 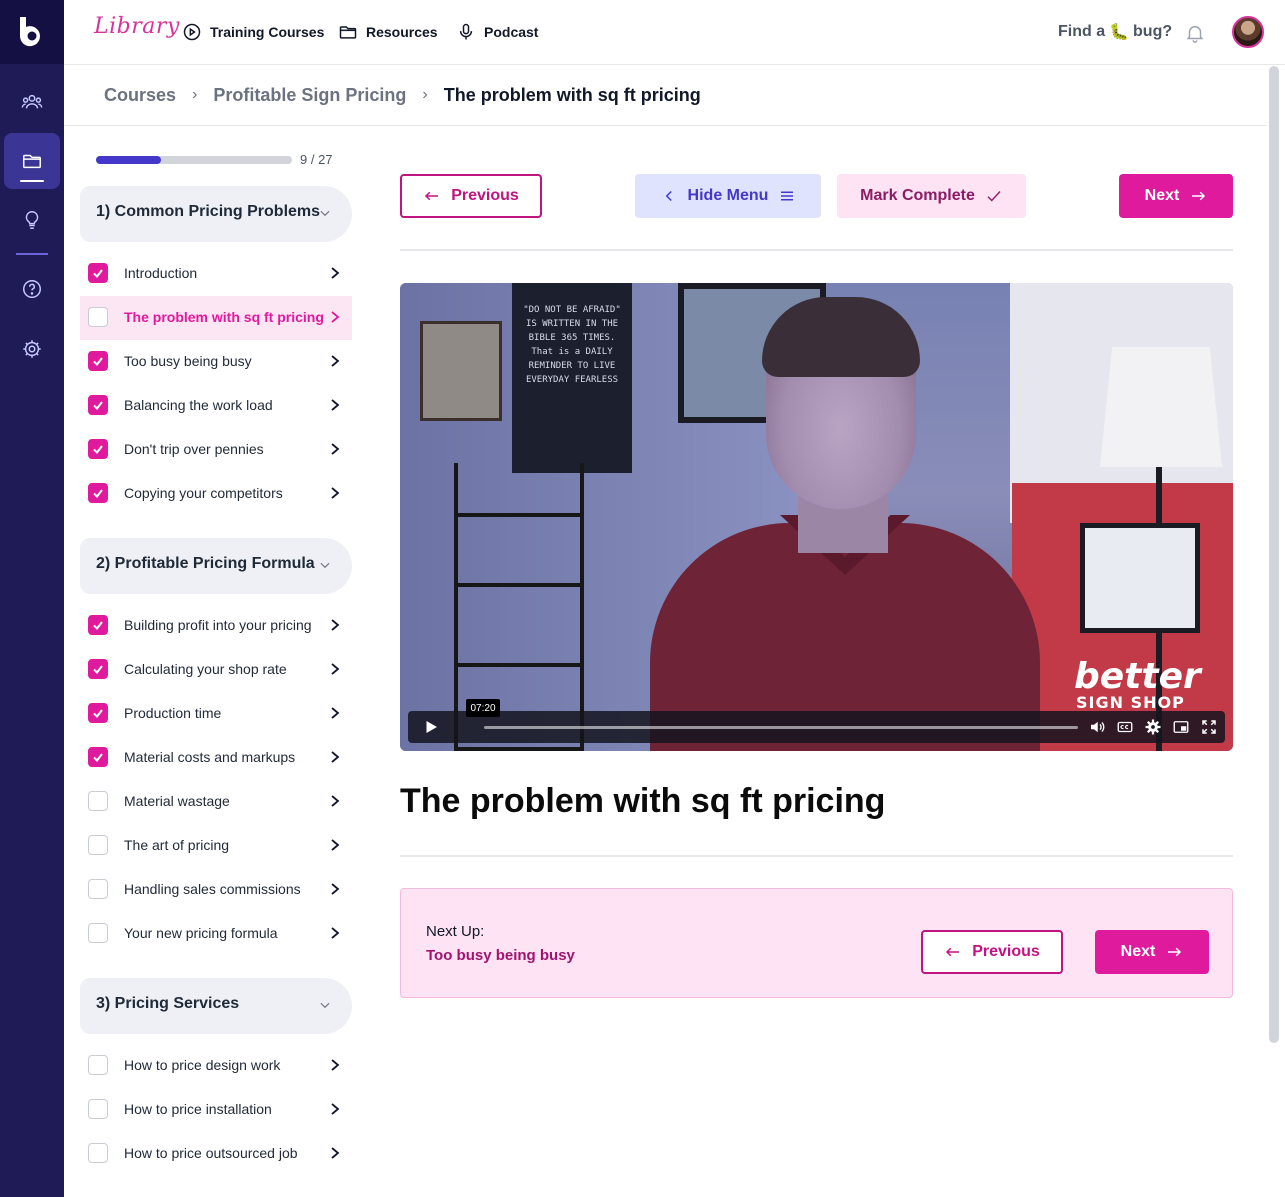 I want to click on nav-resources: Resources, so click(x=388, y=32).